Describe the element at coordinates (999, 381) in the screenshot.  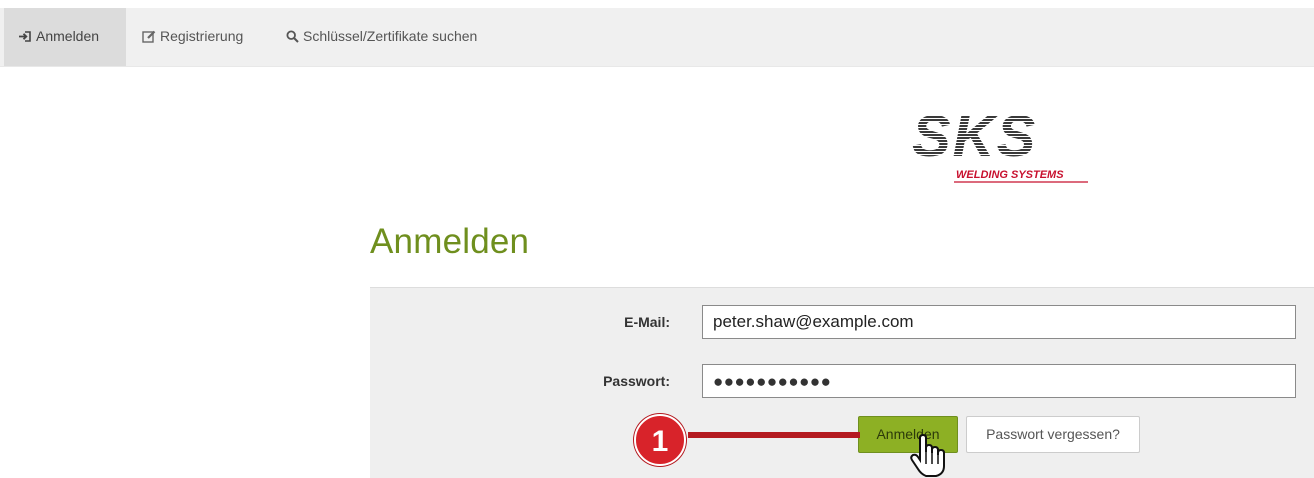
I see `password-field` at that location.